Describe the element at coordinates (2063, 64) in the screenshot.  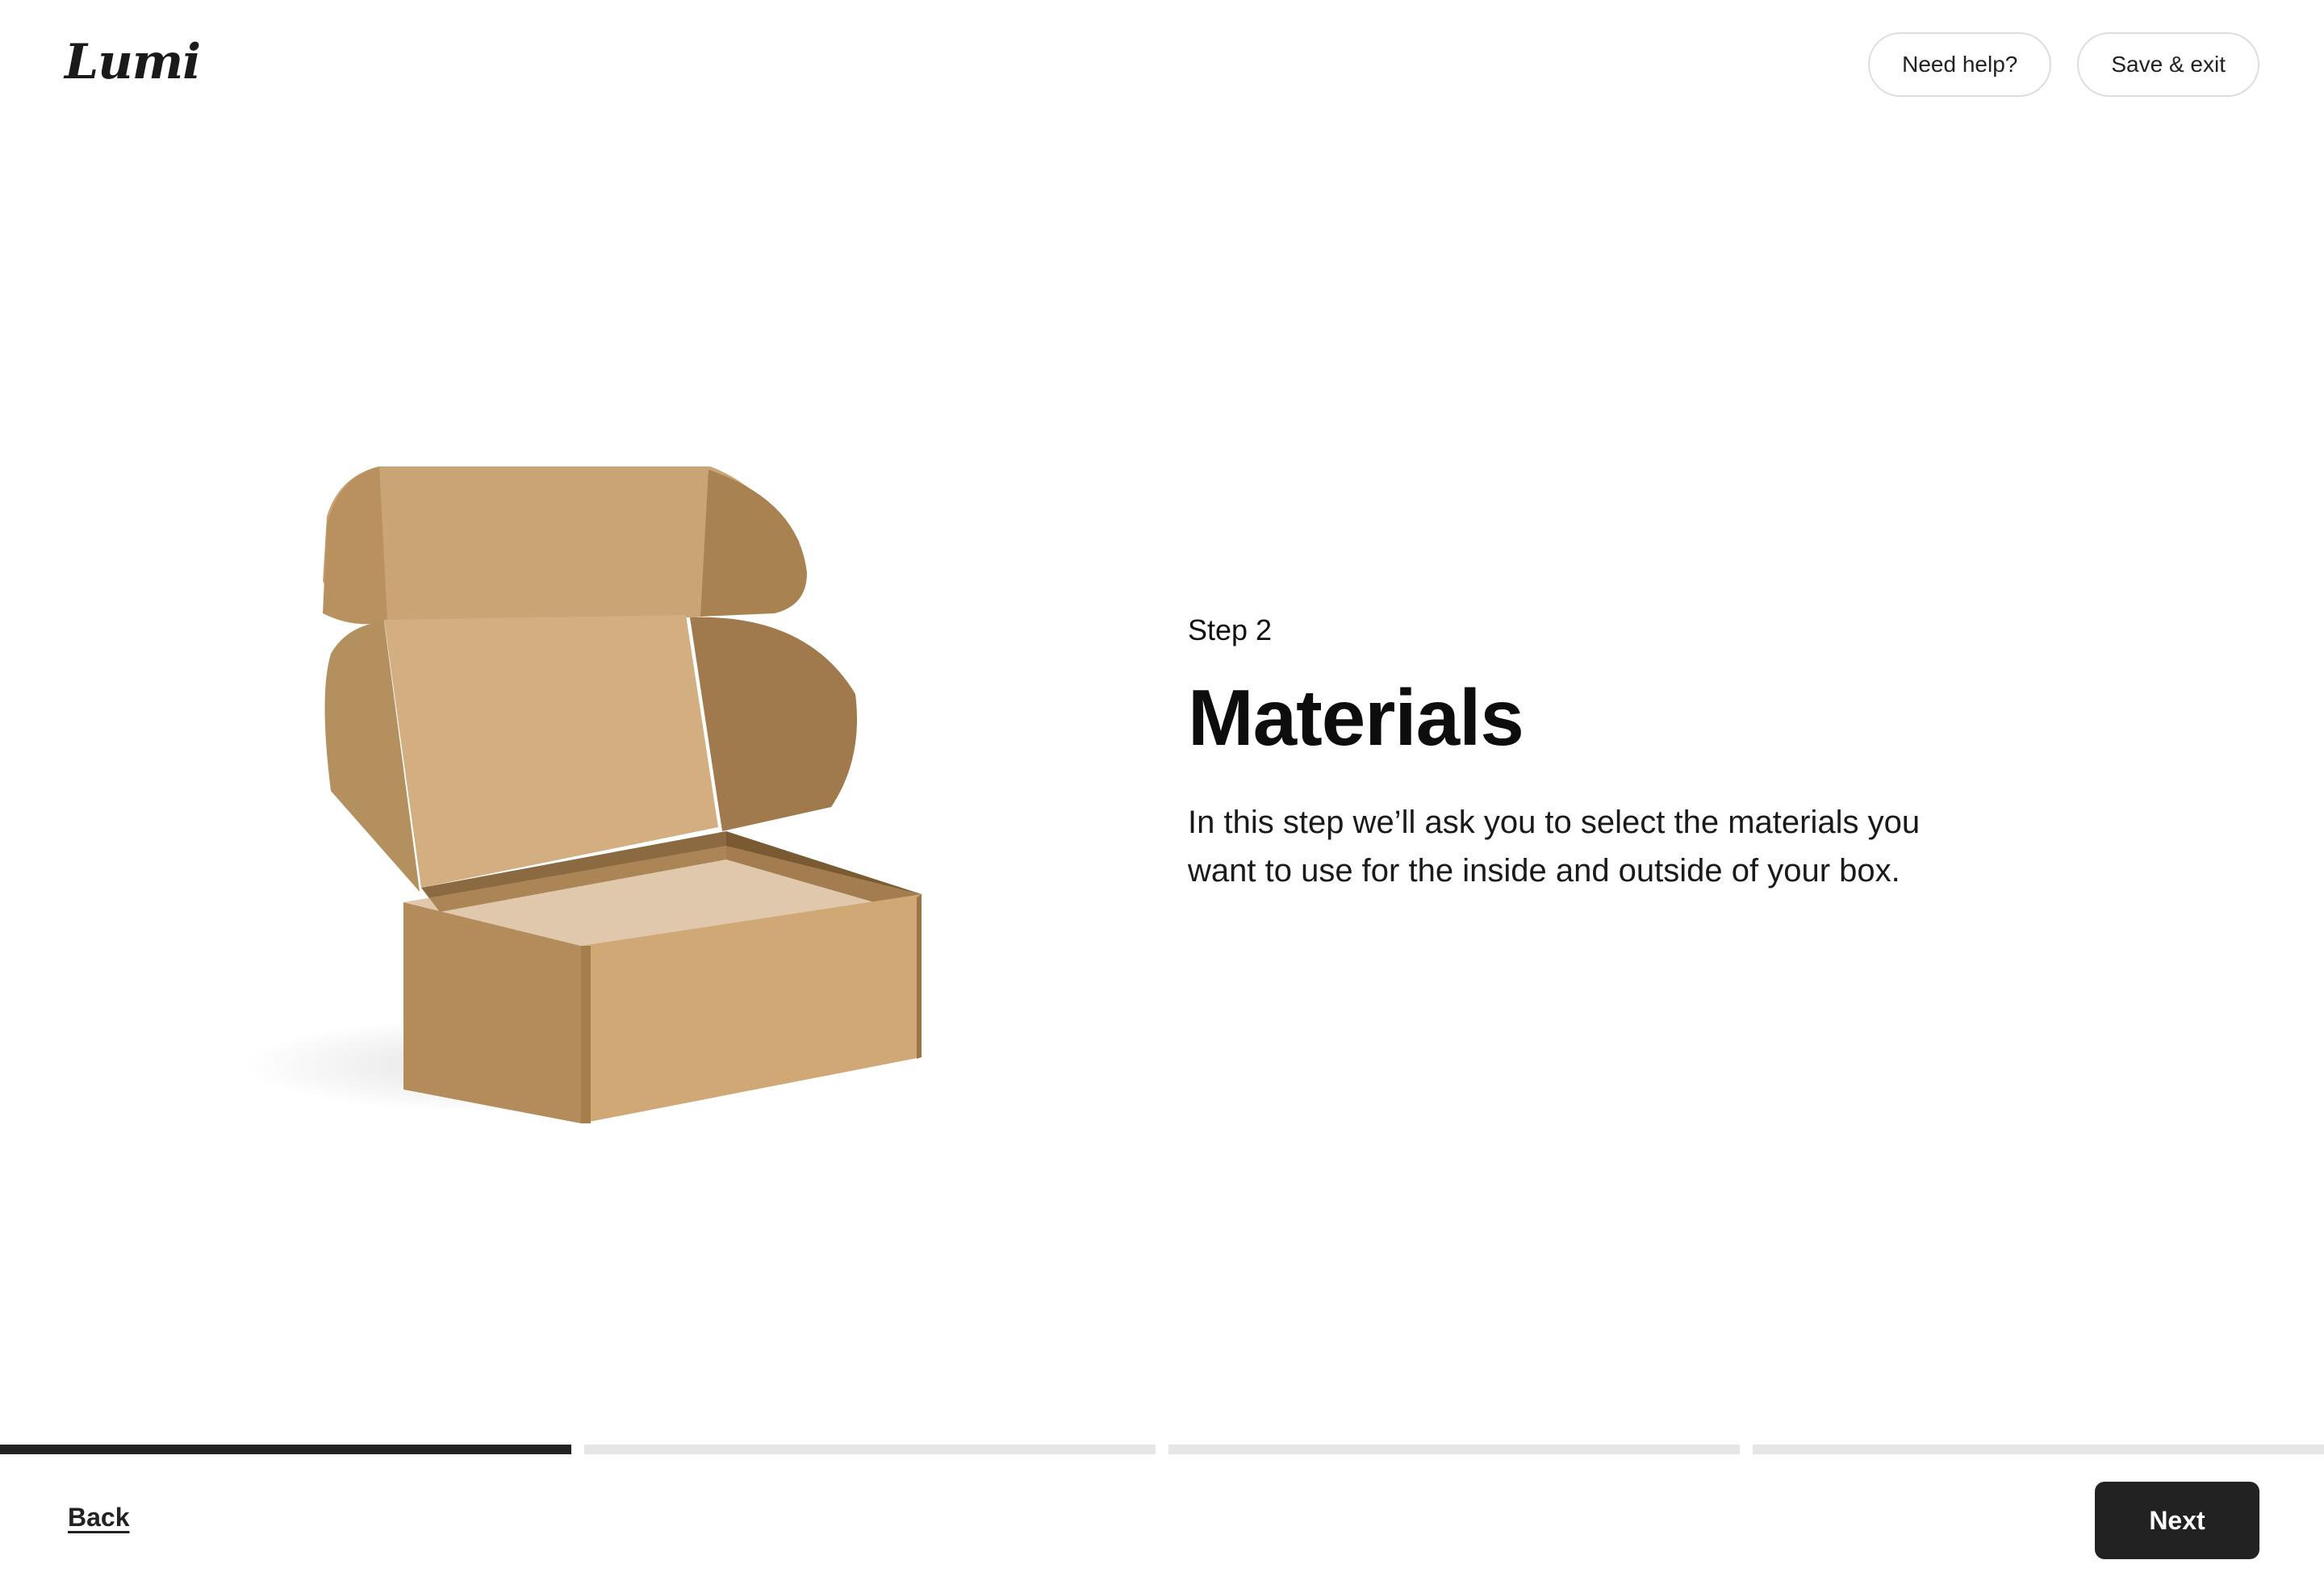
I see `header-actions: Need help? Save & exit` at that location.